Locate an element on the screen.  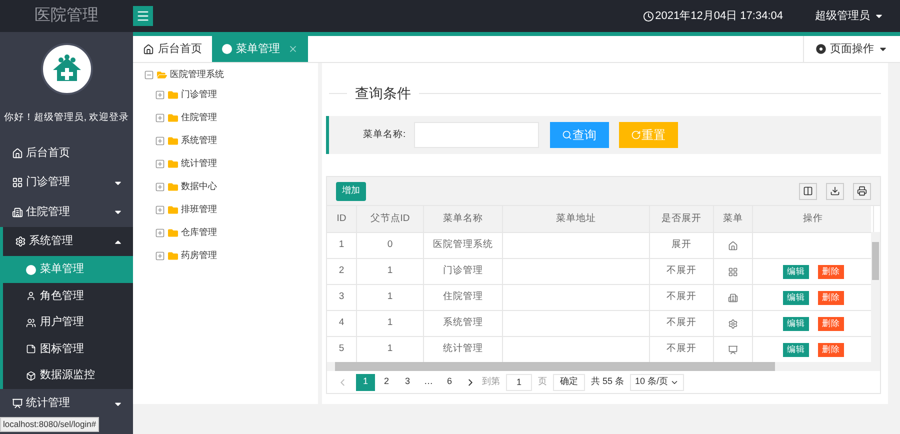
page-link: 1 is located at coordinates (365, 382).